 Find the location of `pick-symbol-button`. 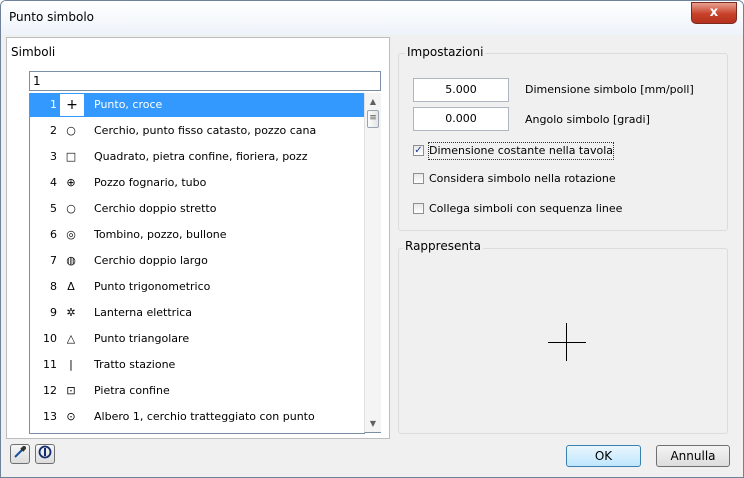

pick-symbol-button is located at coordinates (20, 454).